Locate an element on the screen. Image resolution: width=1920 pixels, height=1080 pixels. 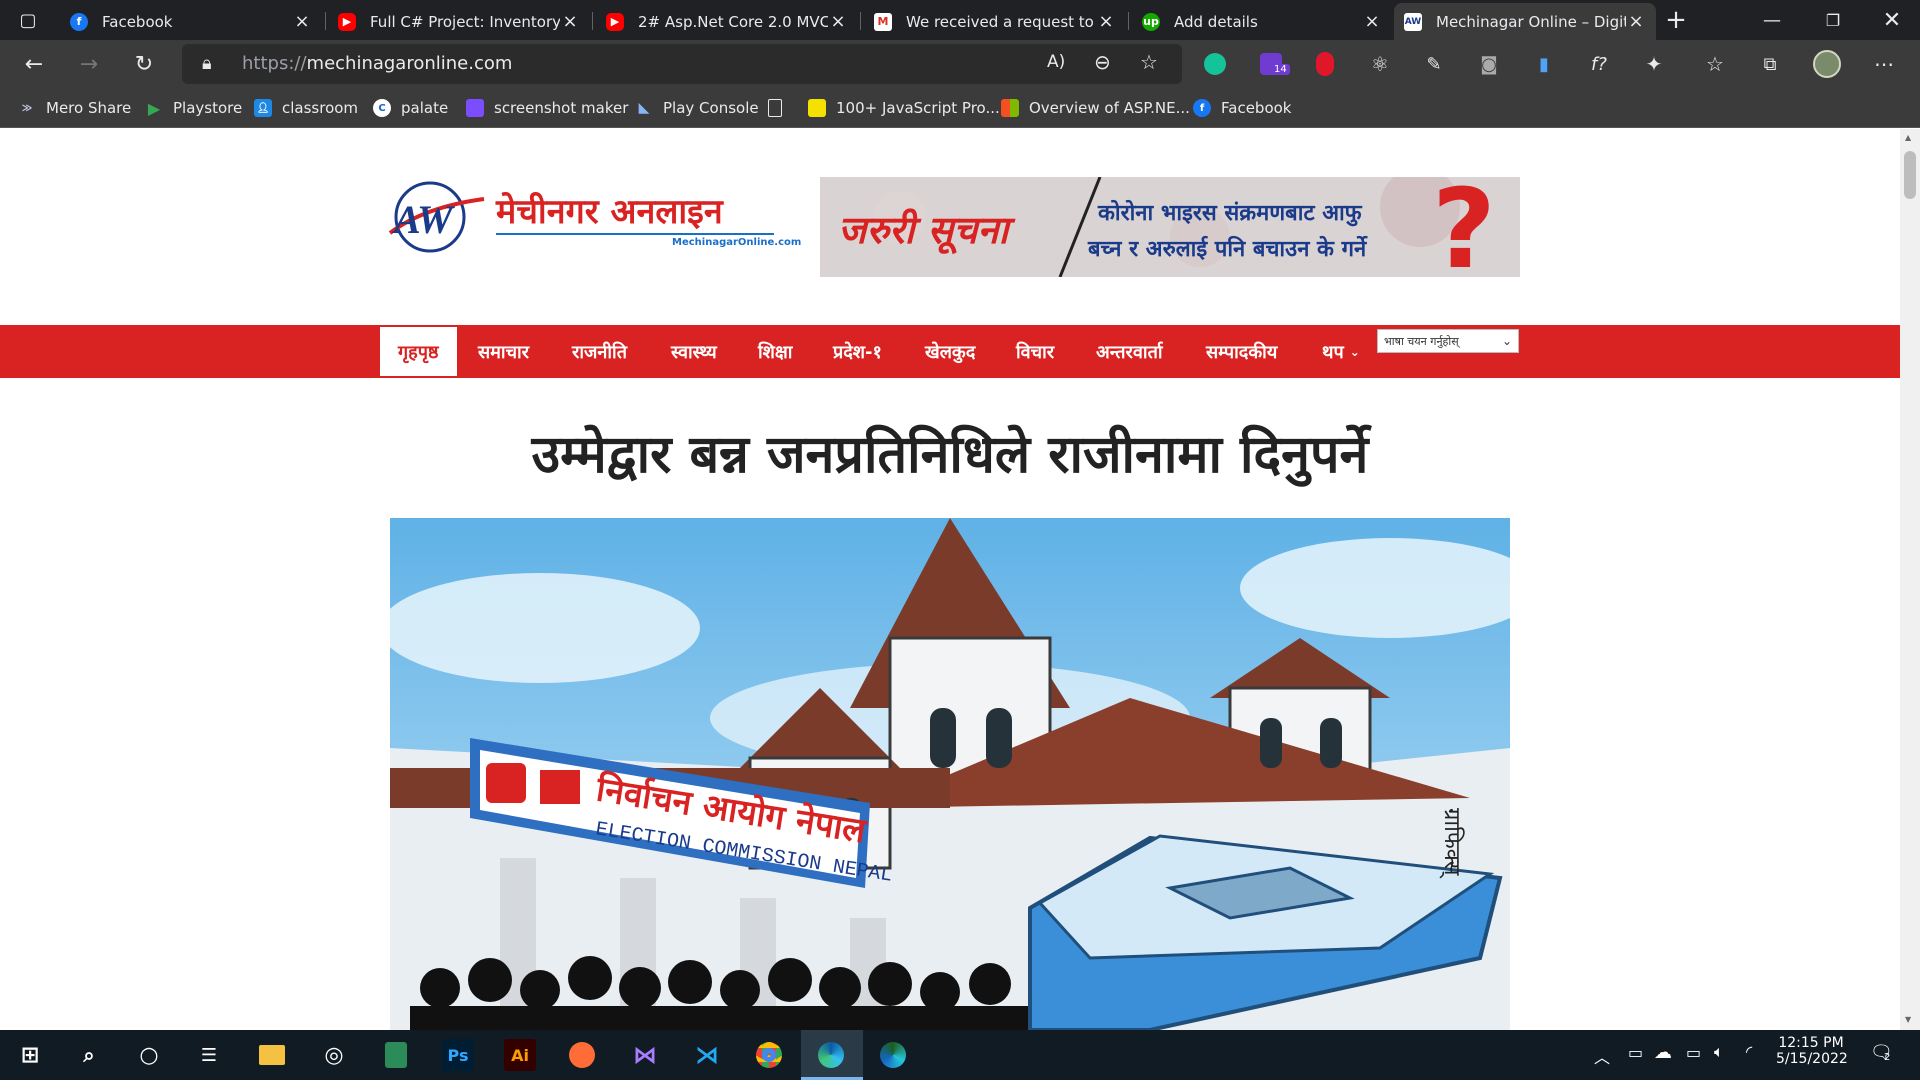
scroll-up-icon: ▲ is located at coordinates (1908, 137).